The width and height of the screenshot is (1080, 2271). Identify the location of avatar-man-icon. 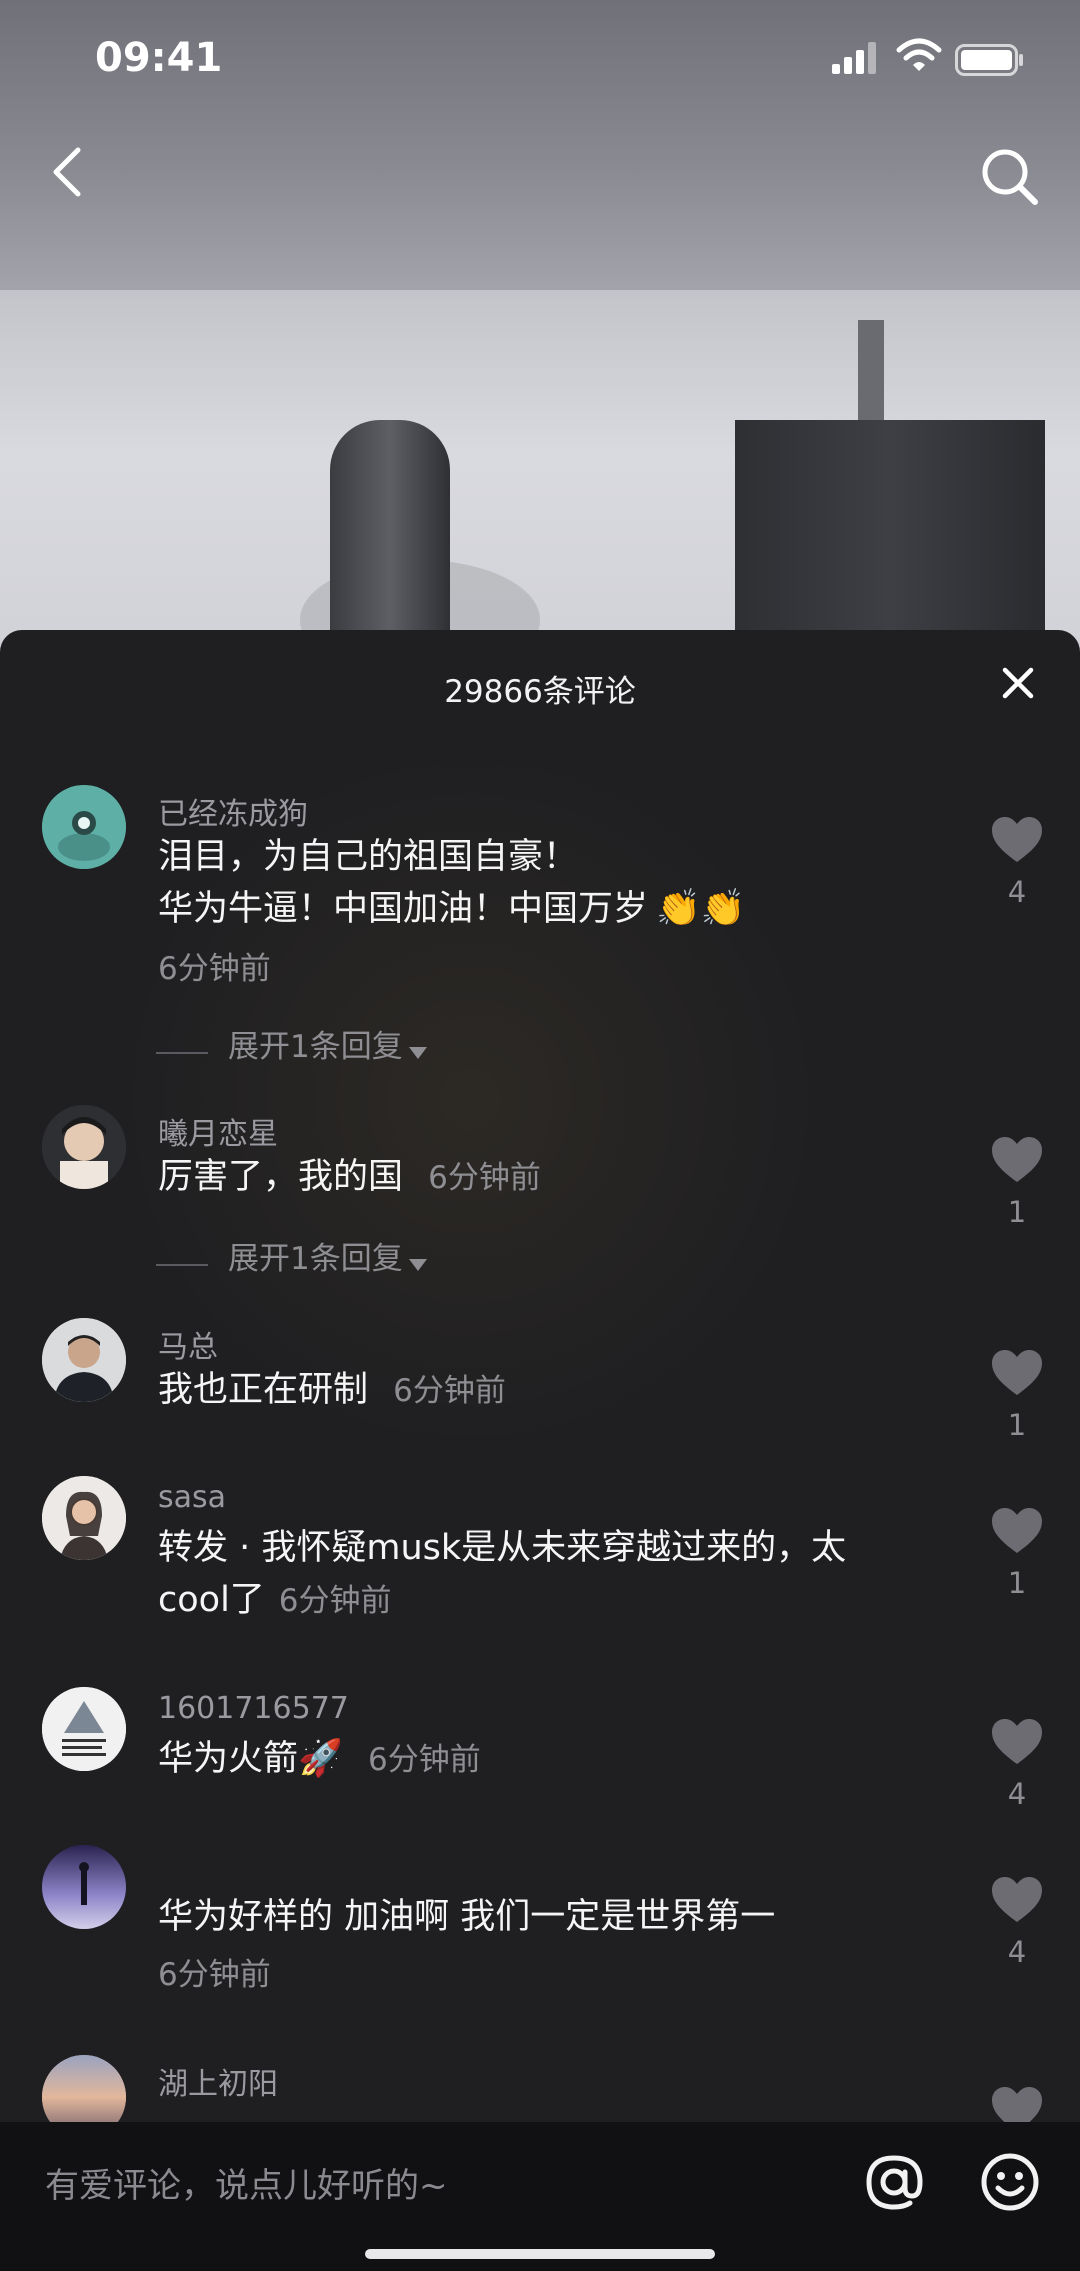
(84, 1360).